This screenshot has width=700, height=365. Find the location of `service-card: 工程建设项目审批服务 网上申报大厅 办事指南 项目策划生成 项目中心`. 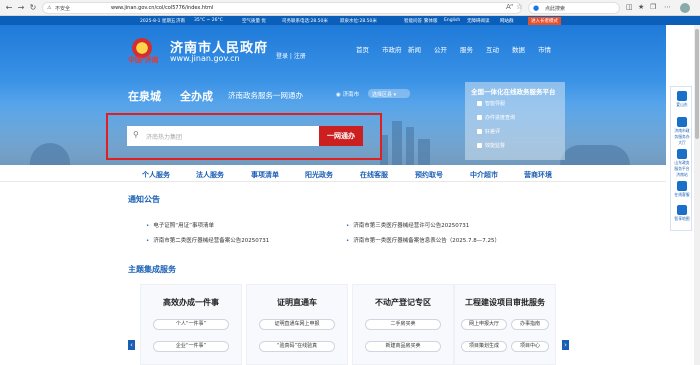

service-card: 工程建设项目审批服务 网上申报大厅 办事指南 项目策划生成 项目中心 is located at coordinates (505, 324).